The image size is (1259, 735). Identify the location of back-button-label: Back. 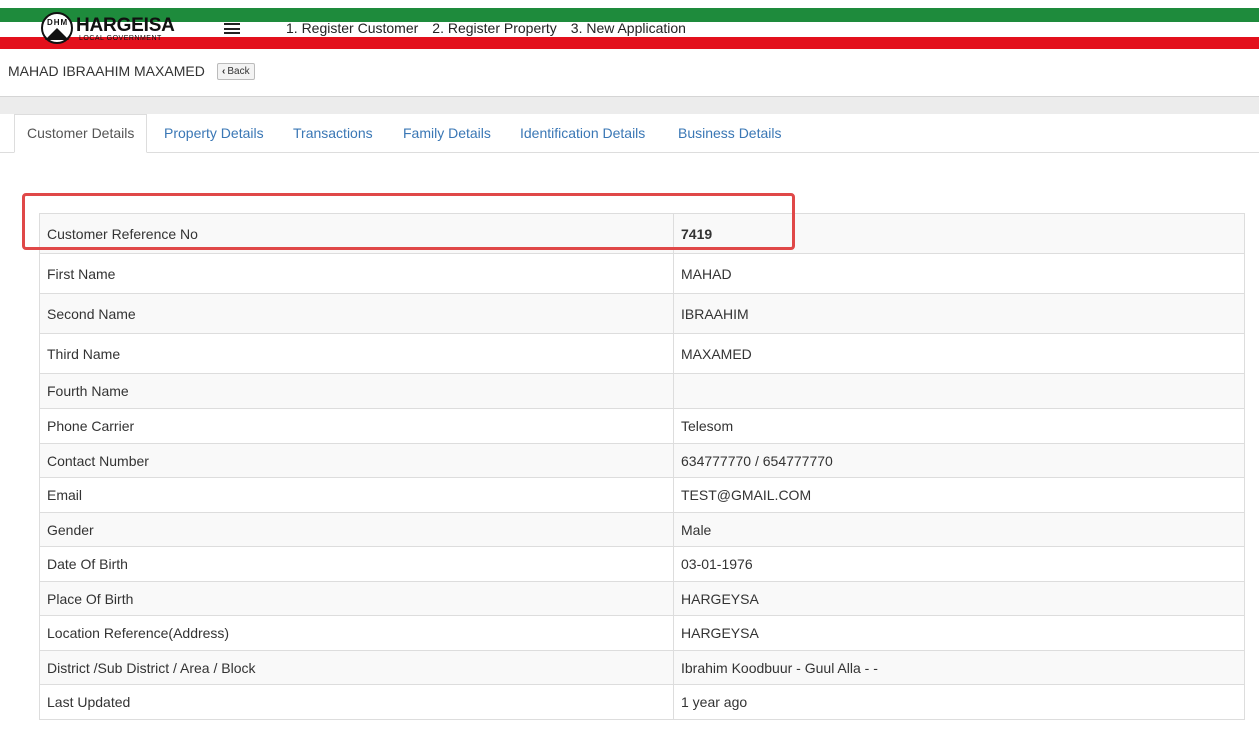
(238, 71).